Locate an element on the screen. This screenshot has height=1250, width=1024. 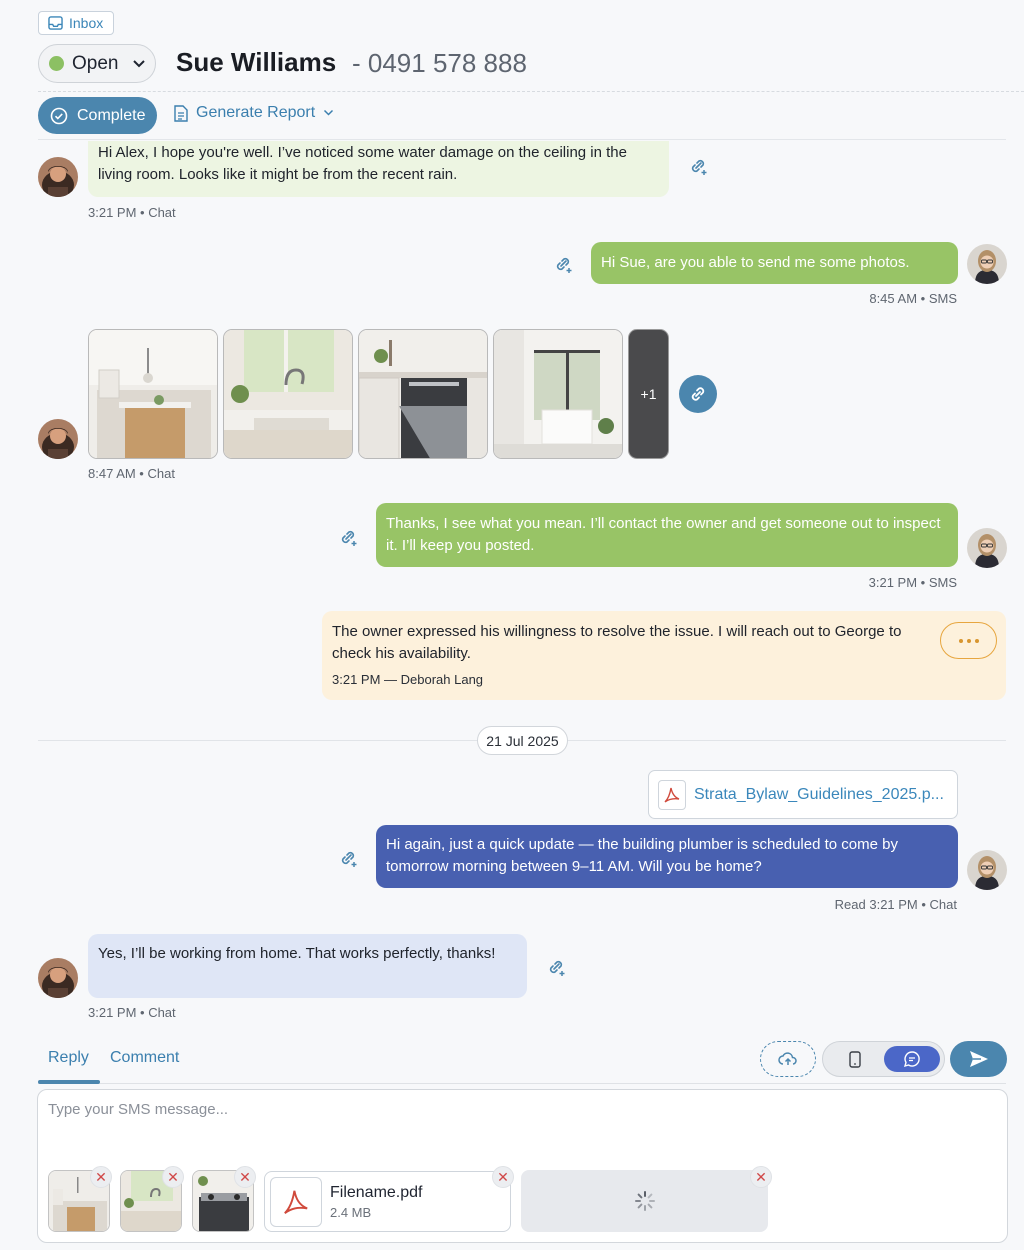
message-meta: Read 3:21 PM • Chat is located at coordinates (895, 904).